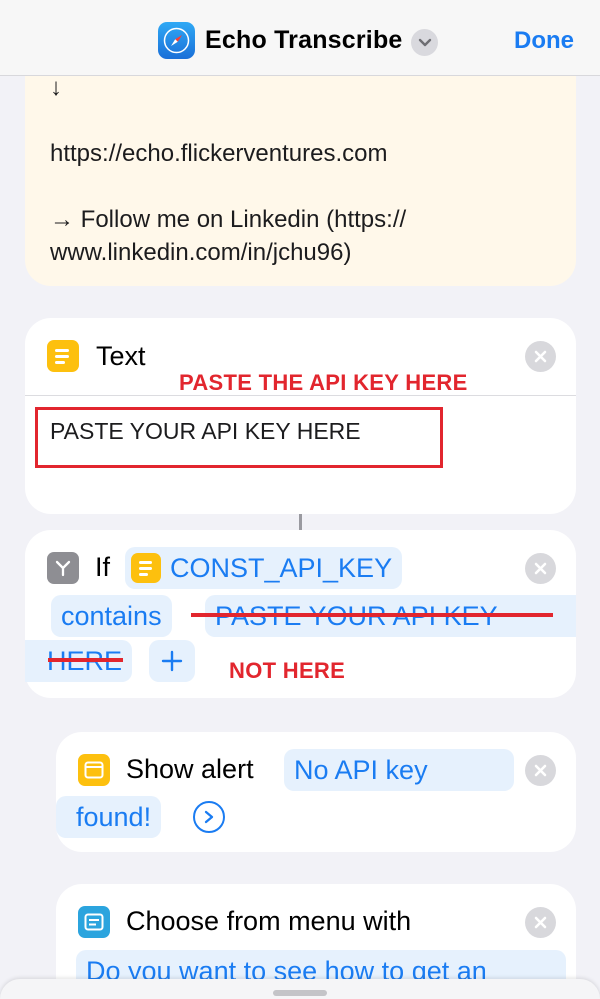 This screenshot has width=600, height=999. I want to click on shortcut-title: Echo Transcribe, so click(304, 40).